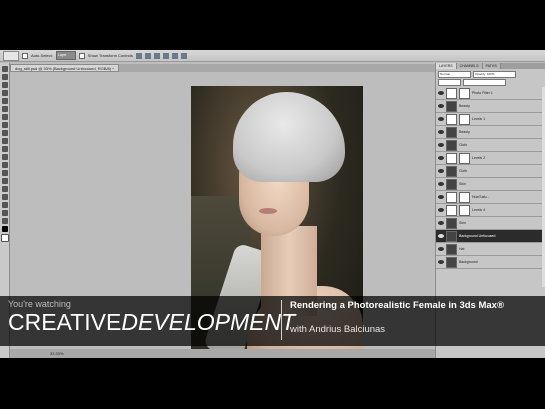  What do you see at coordinates (338, 329) in the screenshot?
I see `author-line: with Andrius Balciunas` at bounding box center [338, 329].